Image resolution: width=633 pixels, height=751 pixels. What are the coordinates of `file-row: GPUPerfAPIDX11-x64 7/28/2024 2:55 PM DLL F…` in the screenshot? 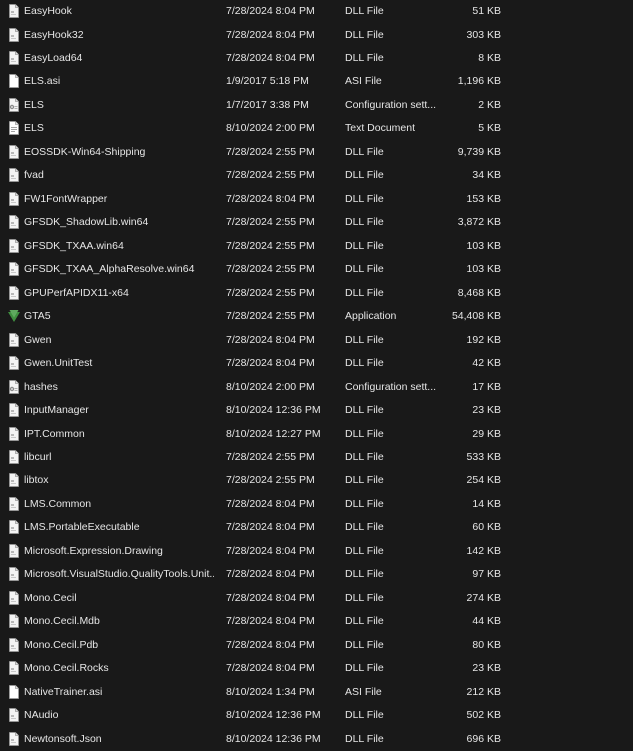 It's located at (316, 293).